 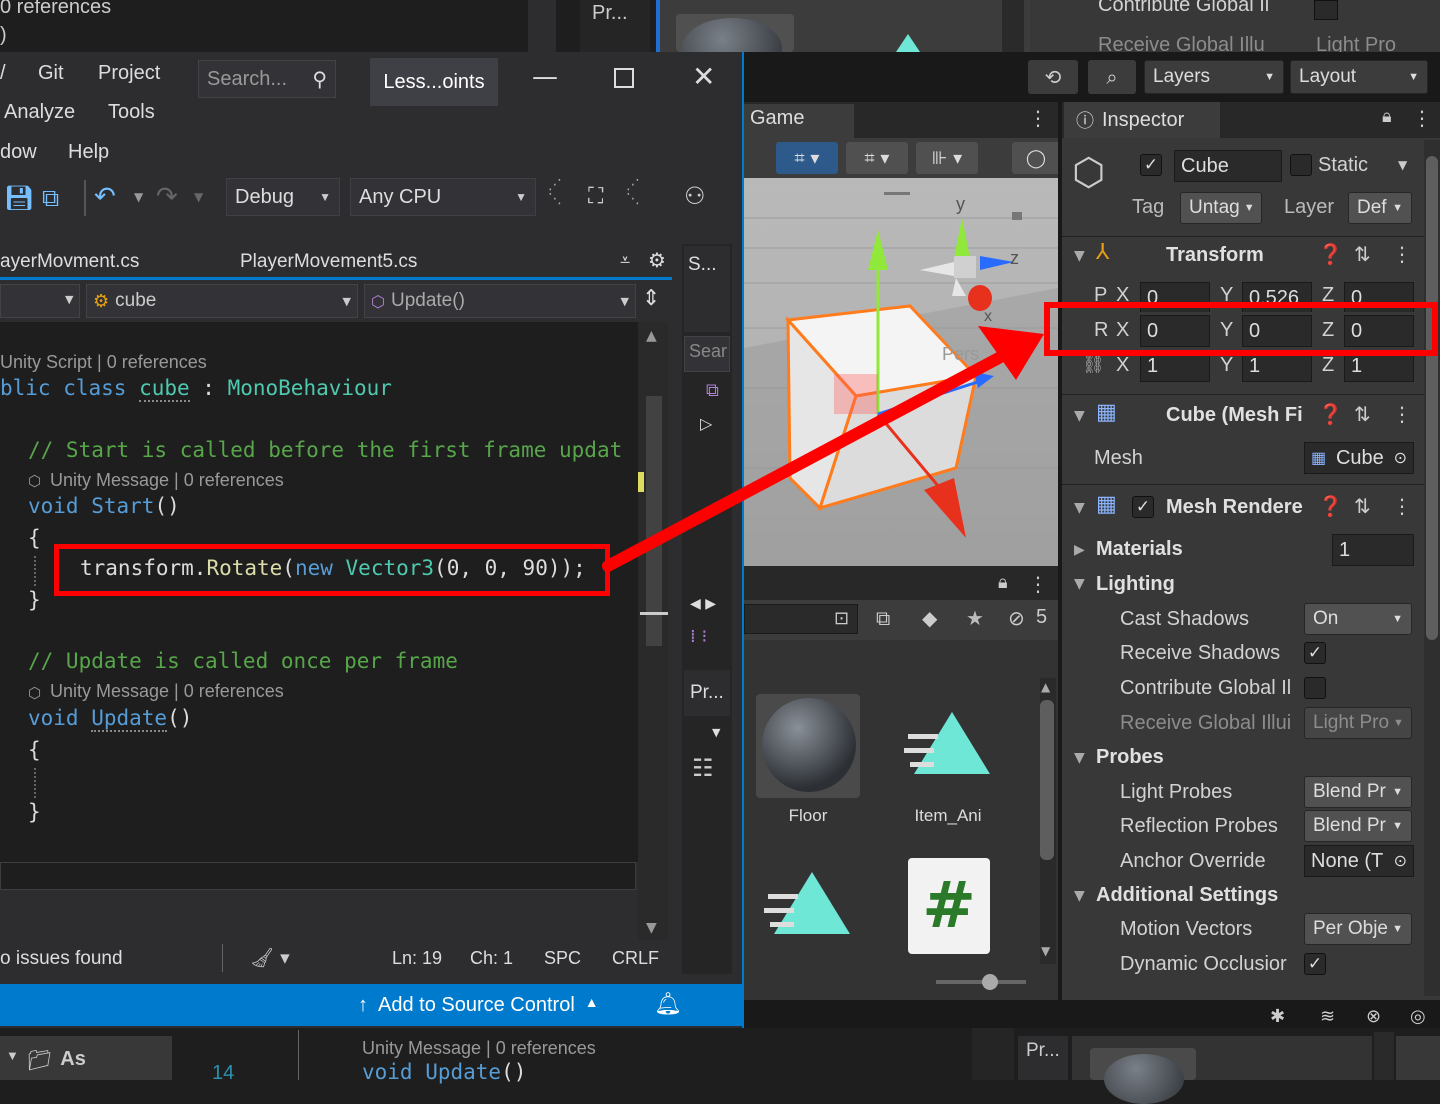 What do you see at coordinates (948, 744) in the screenshot?
I see `animation-clip-icon` at bounding box center [948, 744].